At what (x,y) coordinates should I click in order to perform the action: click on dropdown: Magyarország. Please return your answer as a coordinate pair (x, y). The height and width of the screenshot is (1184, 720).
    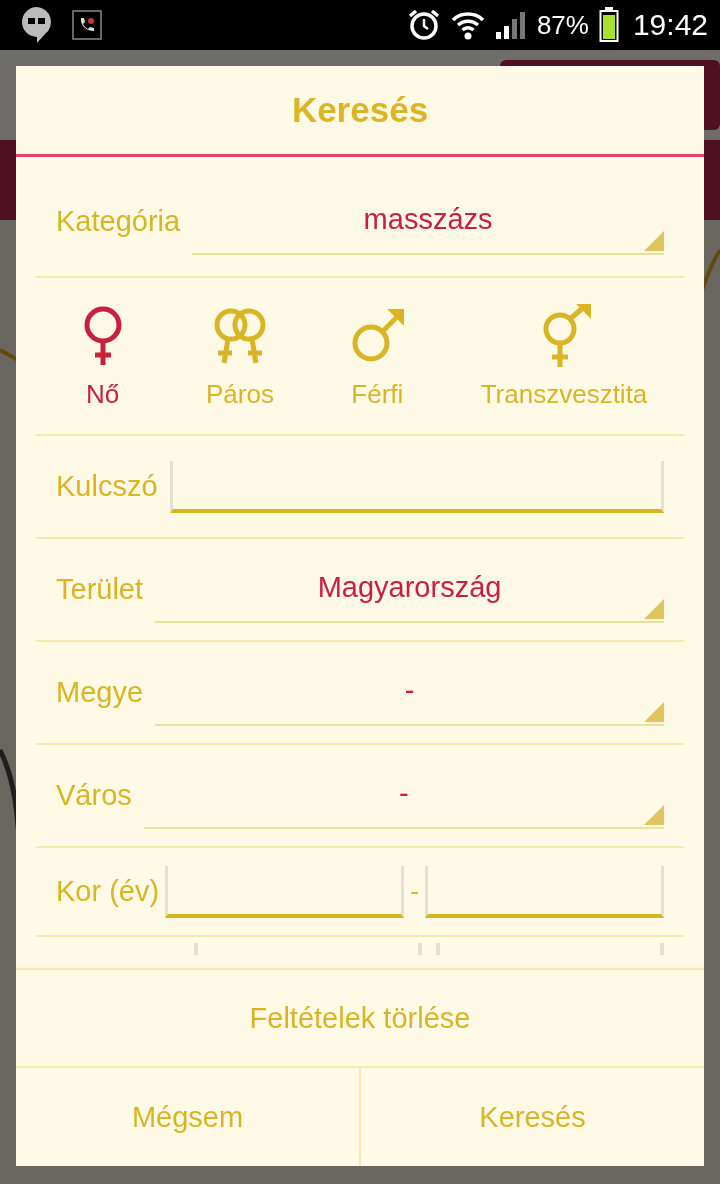
    Looking at the image, I should click on (409, 596).